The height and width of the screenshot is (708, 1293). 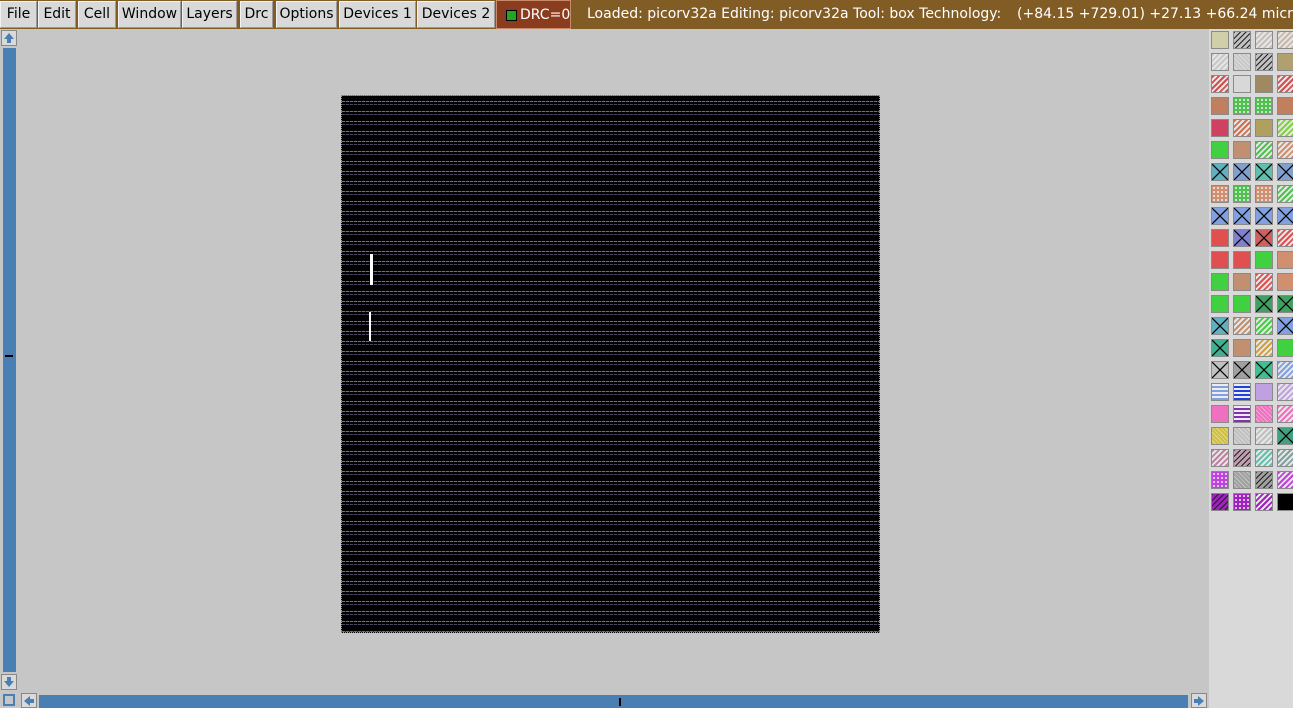 What do you see at coordinates (9, 38) in the screenshot?
I see `scroll-up-button` at bounding box center [9, 38].